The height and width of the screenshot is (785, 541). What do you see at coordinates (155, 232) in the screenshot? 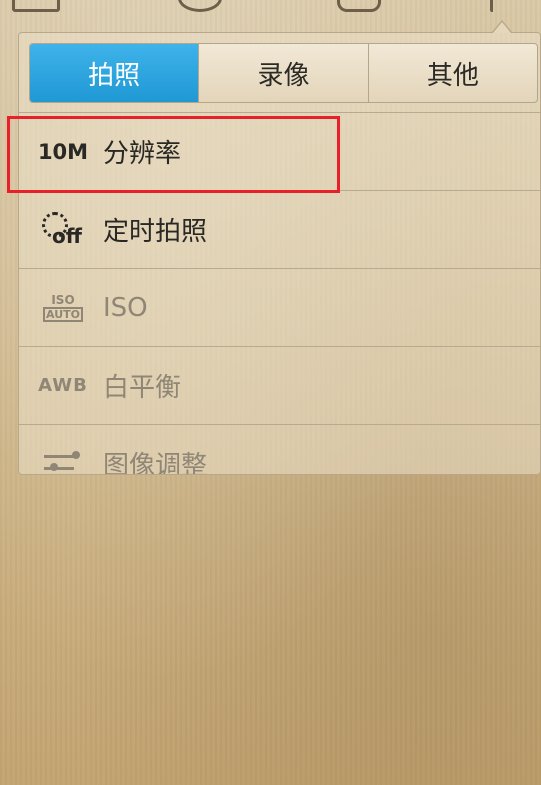
I see `setting-label: 定时拍照` at bounding box center [155, 232].